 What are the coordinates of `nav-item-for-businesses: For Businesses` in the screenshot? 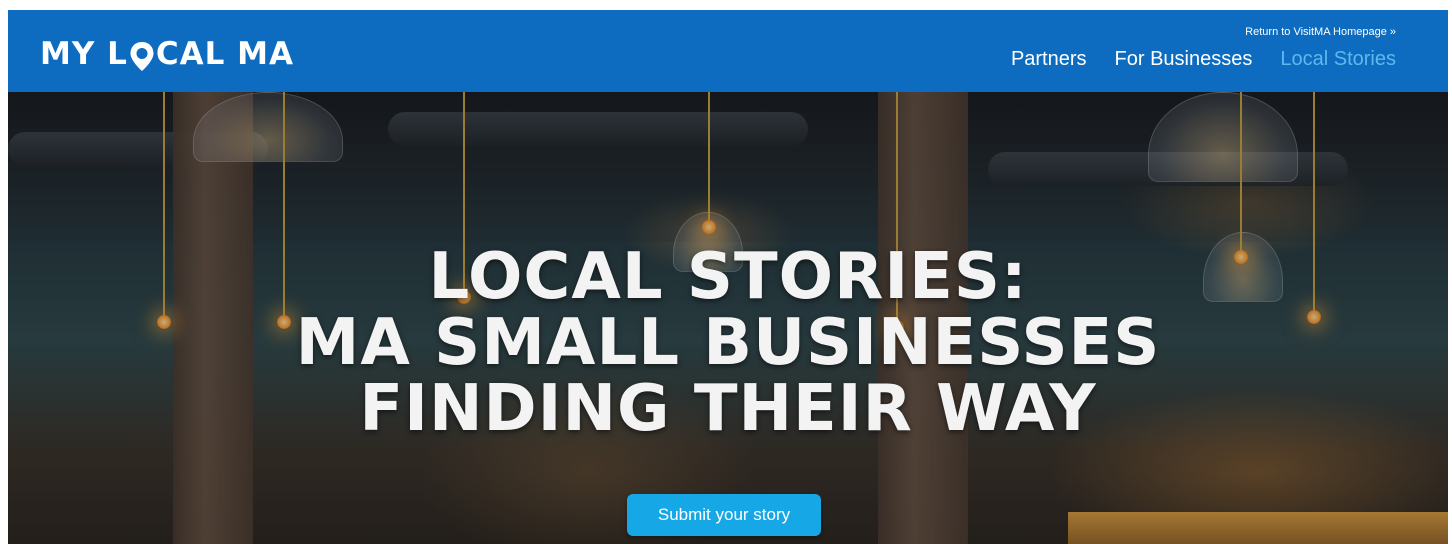 It's located at (1184, 59).